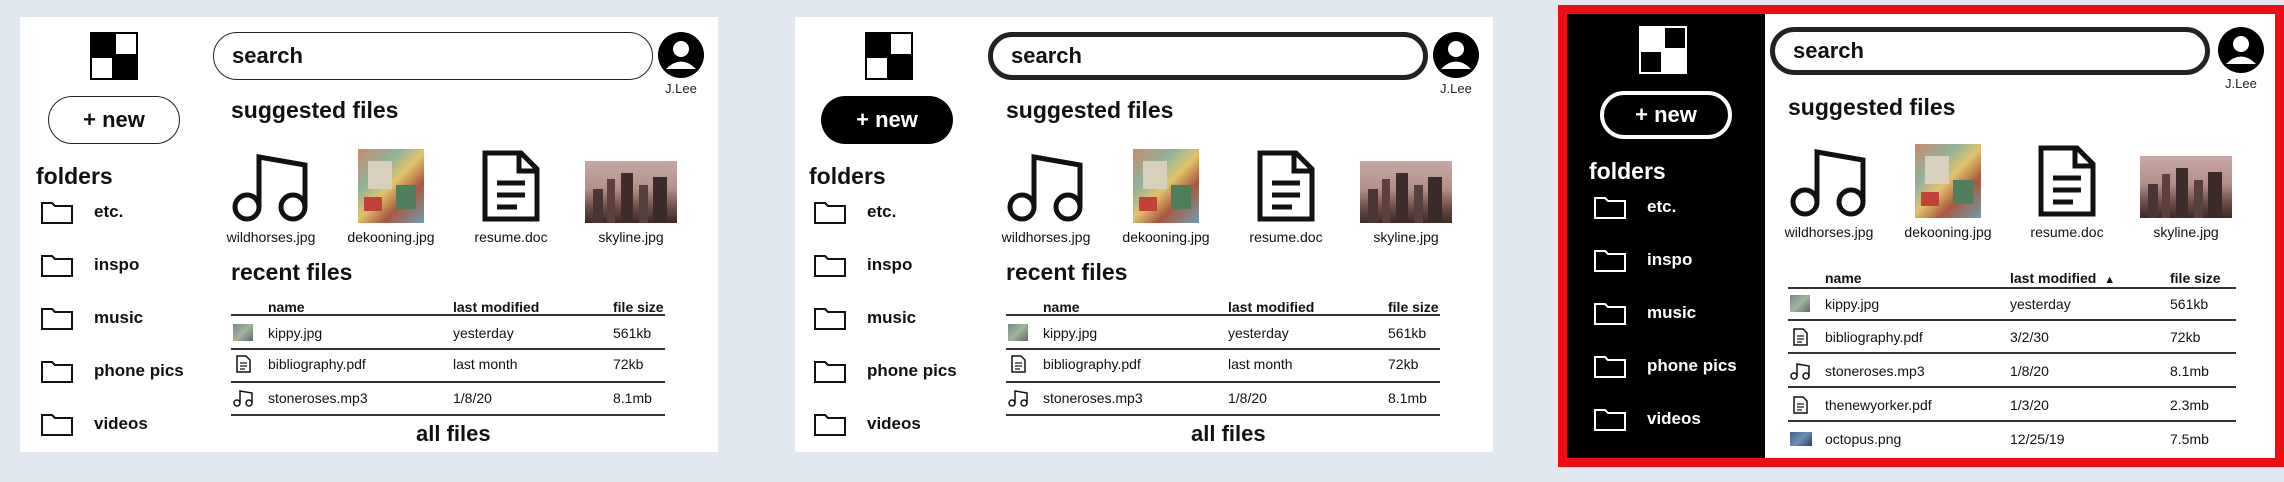 The height and width of the screenshot is (482, 2284). I want to click on sort-ascending-icon: ▲, so click(2110, 280).